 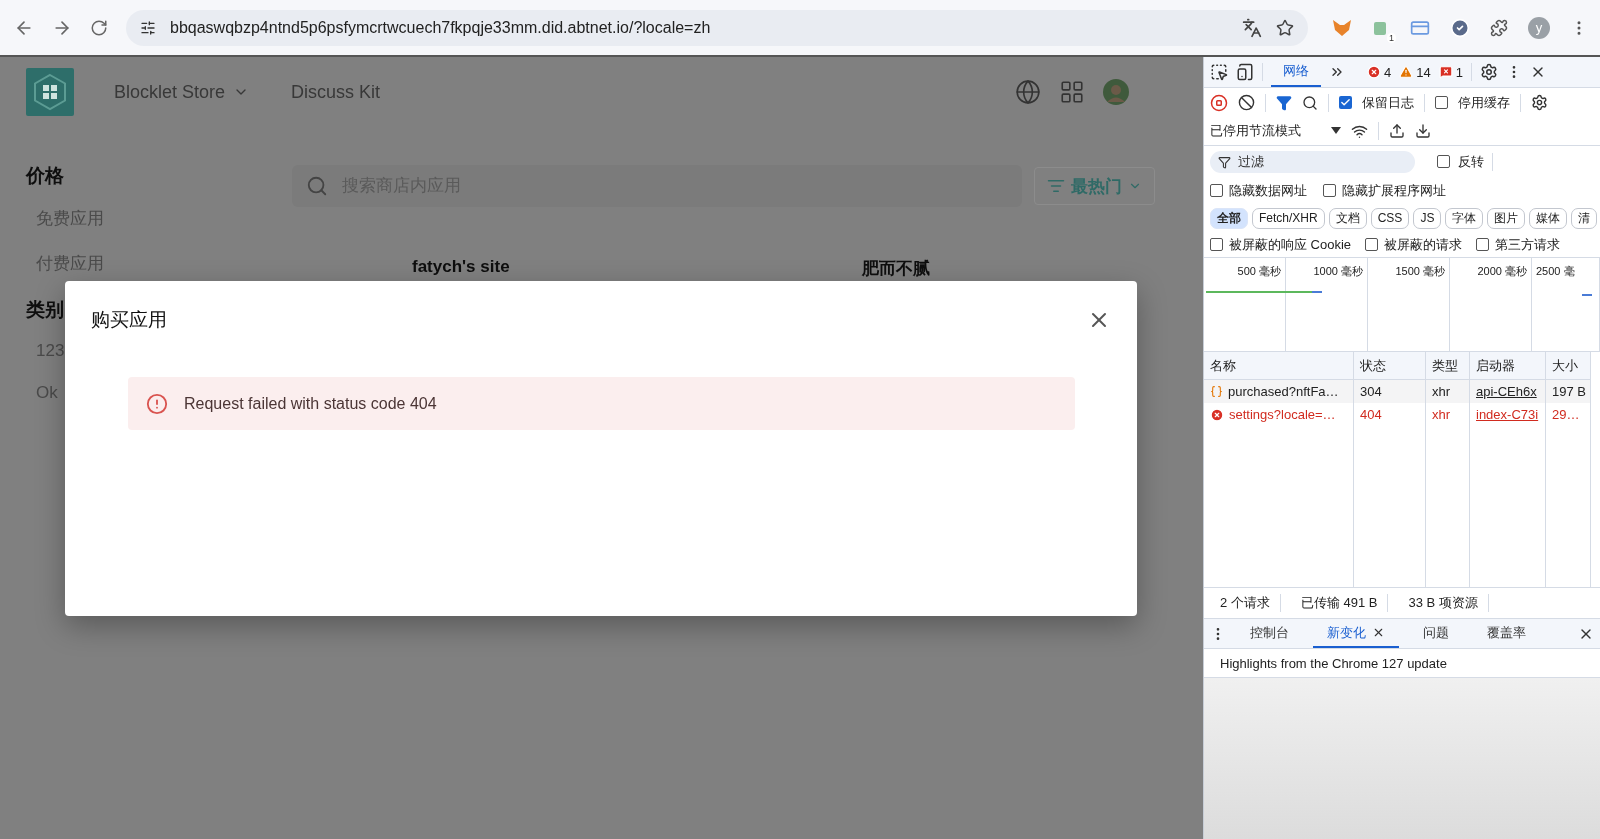 I want to click on column-header: 启动器, so click(x=1508, y=366).